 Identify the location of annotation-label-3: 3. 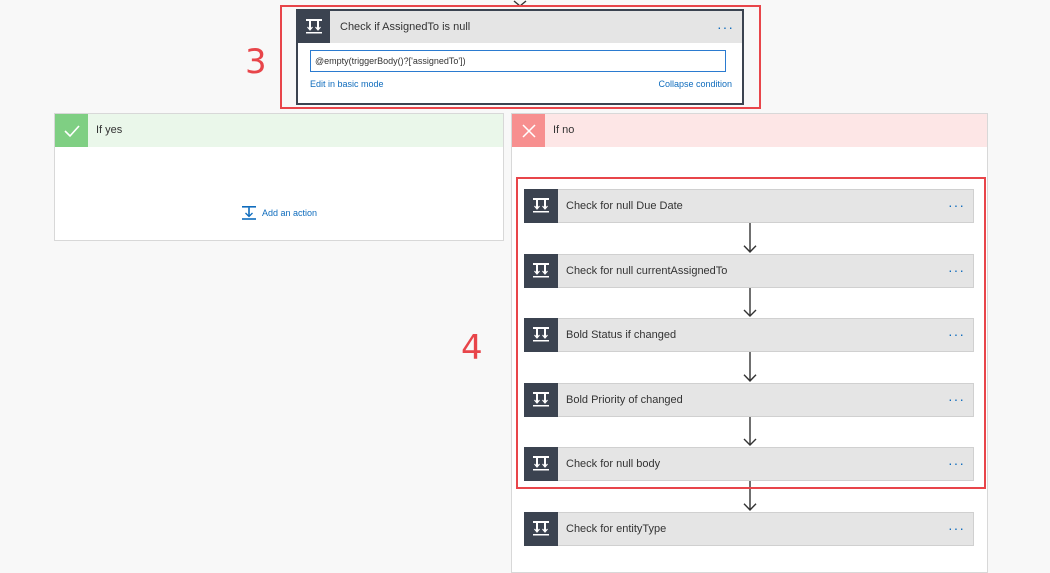
(256, 62).